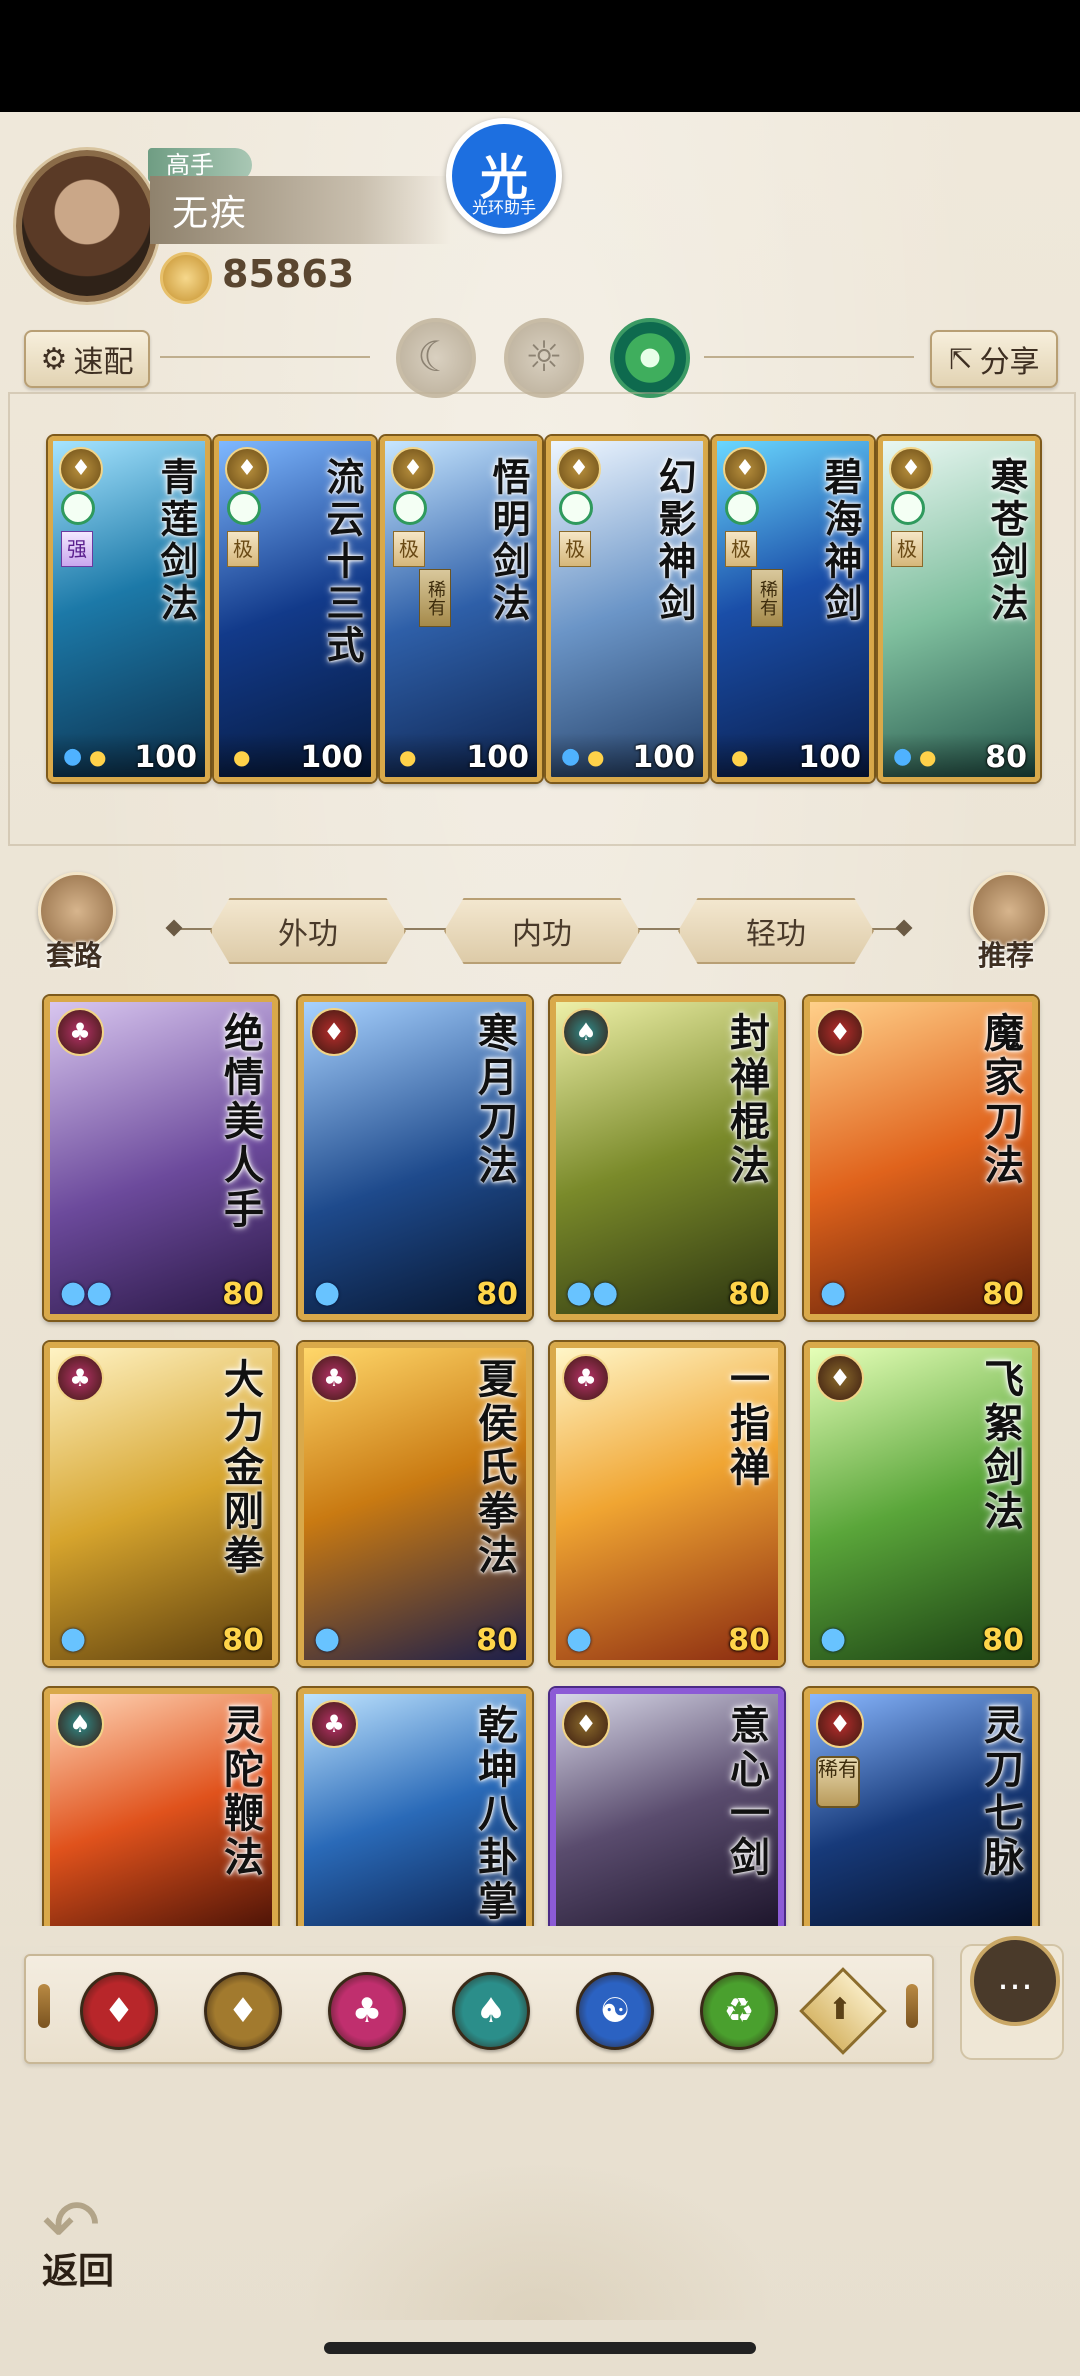  Describe the element at coordinates (667, 1813) in the screenshot. I see `skill-card: ♦ 意心一剑` at that location.